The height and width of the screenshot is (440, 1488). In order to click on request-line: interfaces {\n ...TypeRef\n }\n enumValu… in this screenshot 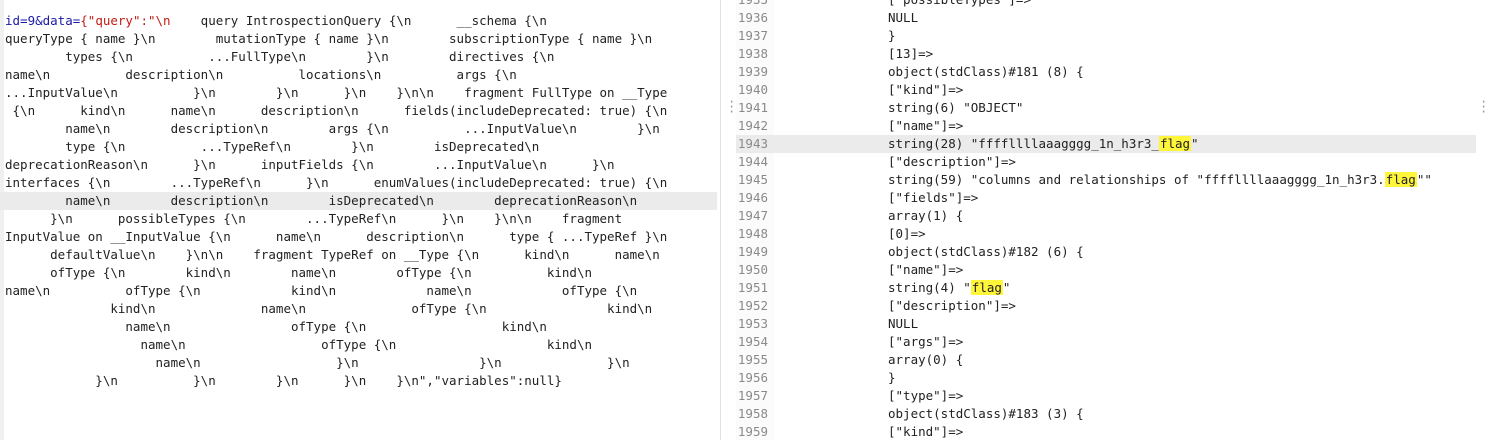, I will do `click(336, 182)`.